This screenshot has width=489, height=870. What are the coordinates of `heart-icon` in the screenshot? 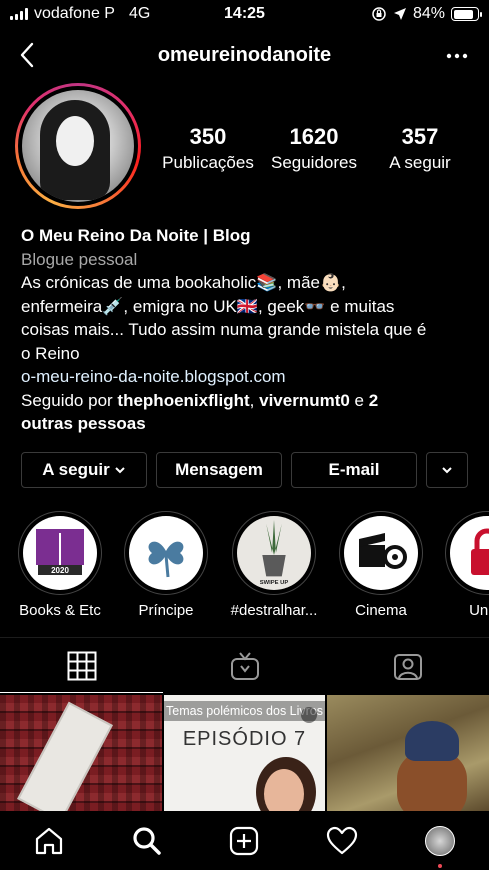 It's located at (342, 840).